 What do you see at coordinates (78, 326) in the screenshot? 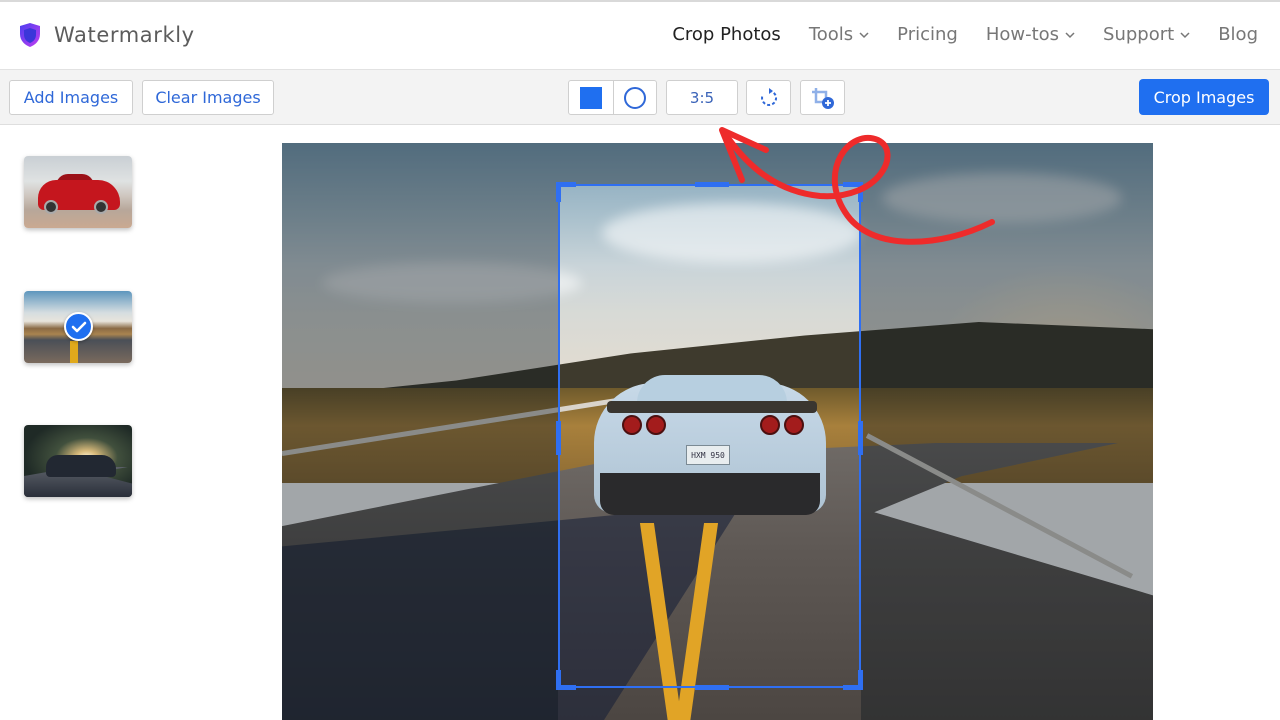
I see `selected-check-icon` at bounding box center [78, 326].